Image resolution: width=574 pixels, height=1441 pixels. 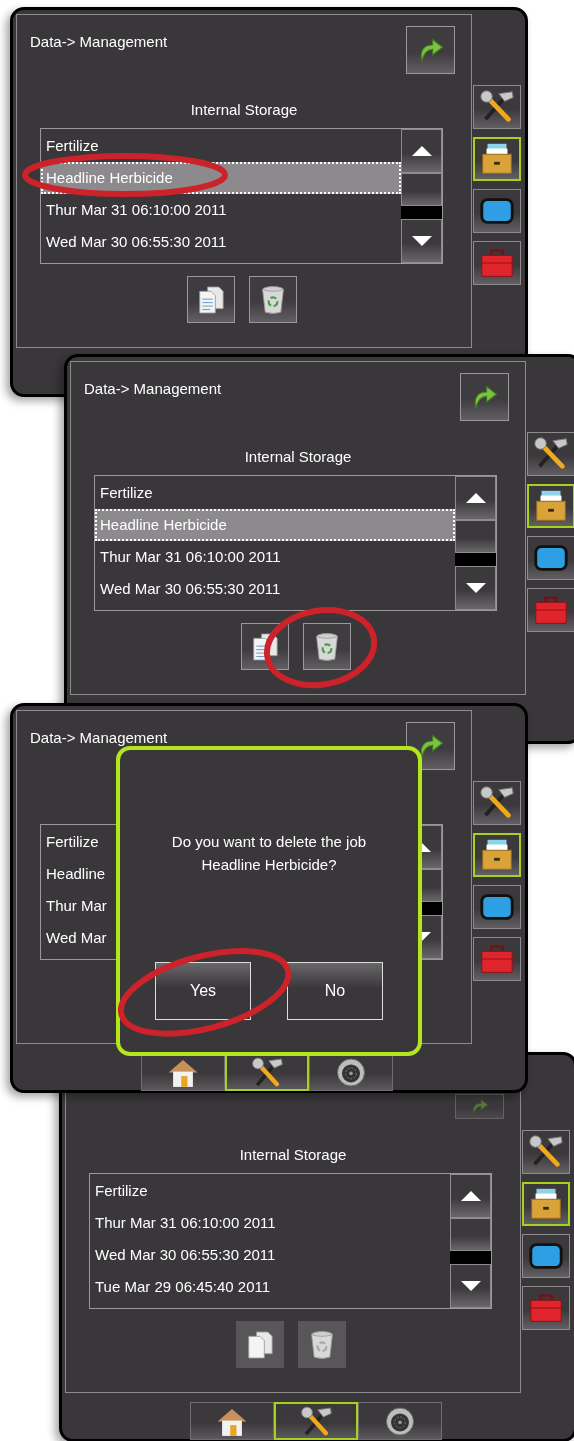 I want to click on job-row: Tue Mar 29 06:45:40 2011, so click(x=270, y=1287).